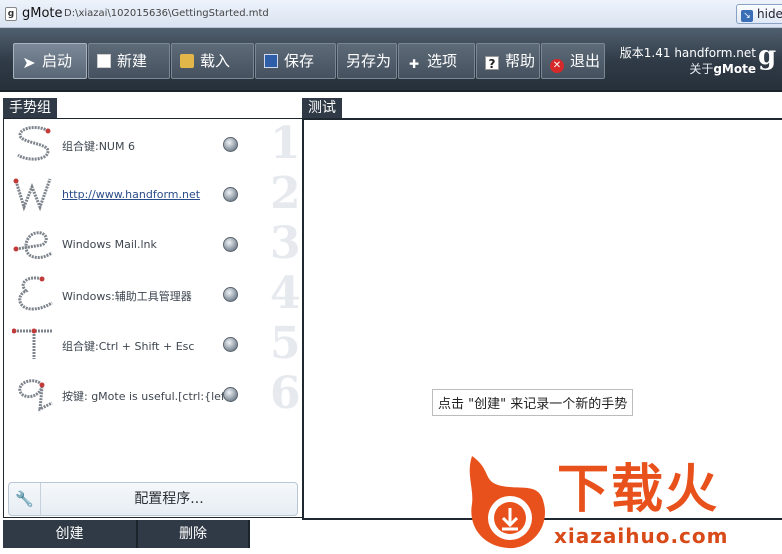  What do you see at coordinates (194, 534) in the screenshot?
I see `delete-button: 删除` at bounding box center [194, 534].